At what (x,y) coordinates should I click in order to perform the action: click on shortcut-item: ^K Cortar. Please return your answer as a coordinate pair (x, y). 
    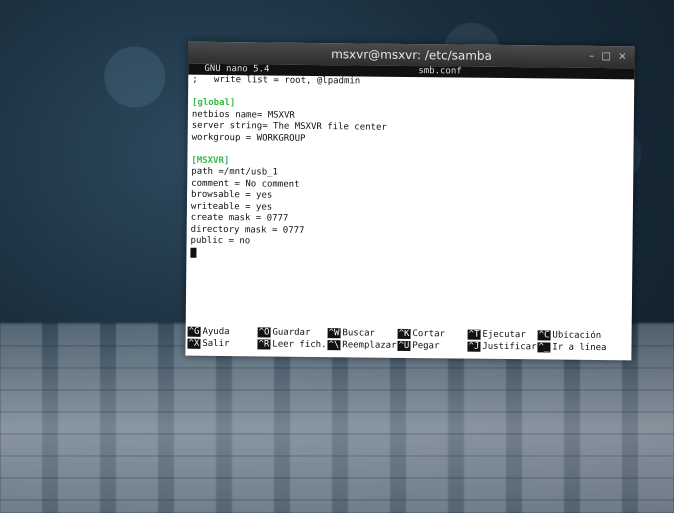
    Looking at the image, I should click on (421, 334).